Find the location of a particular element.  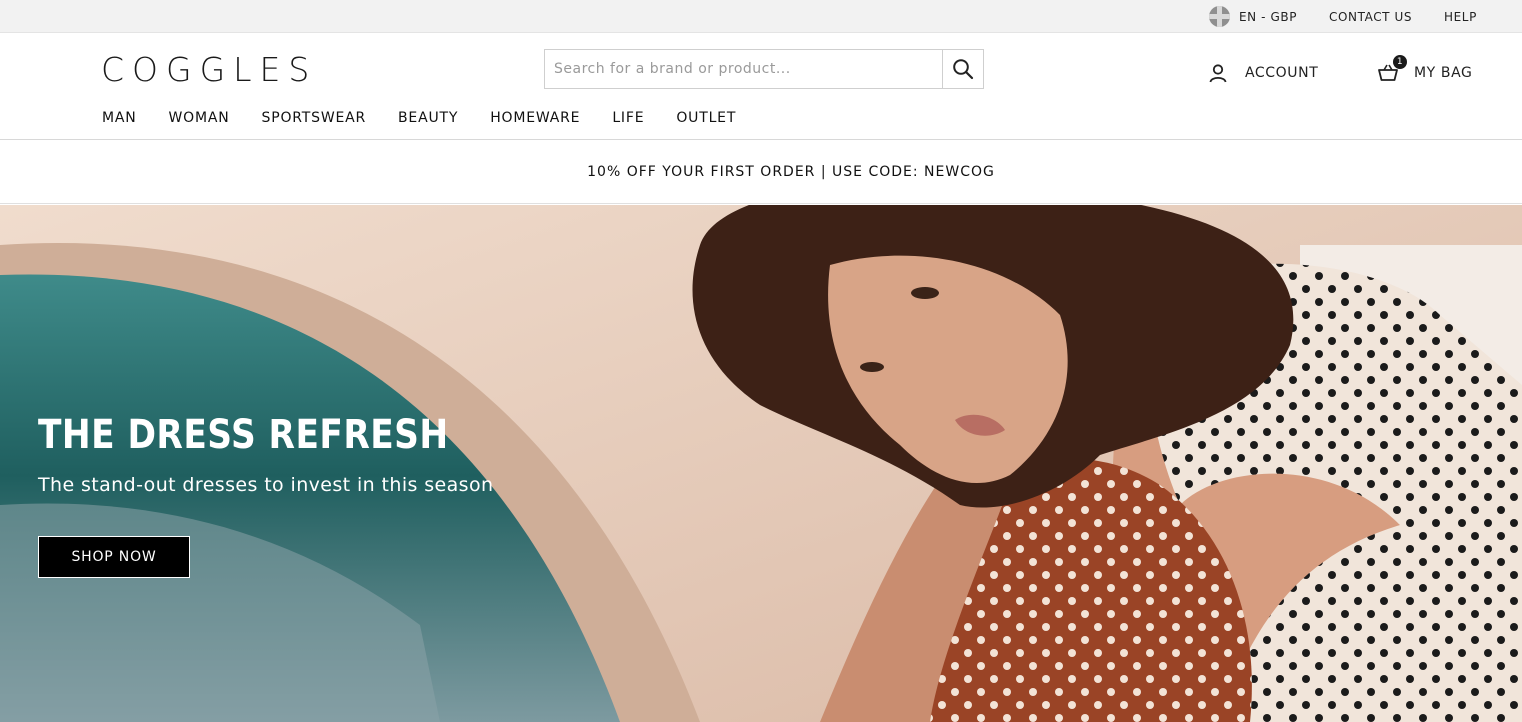

nav-item-man: MAN is located at coordinates (119, 118).